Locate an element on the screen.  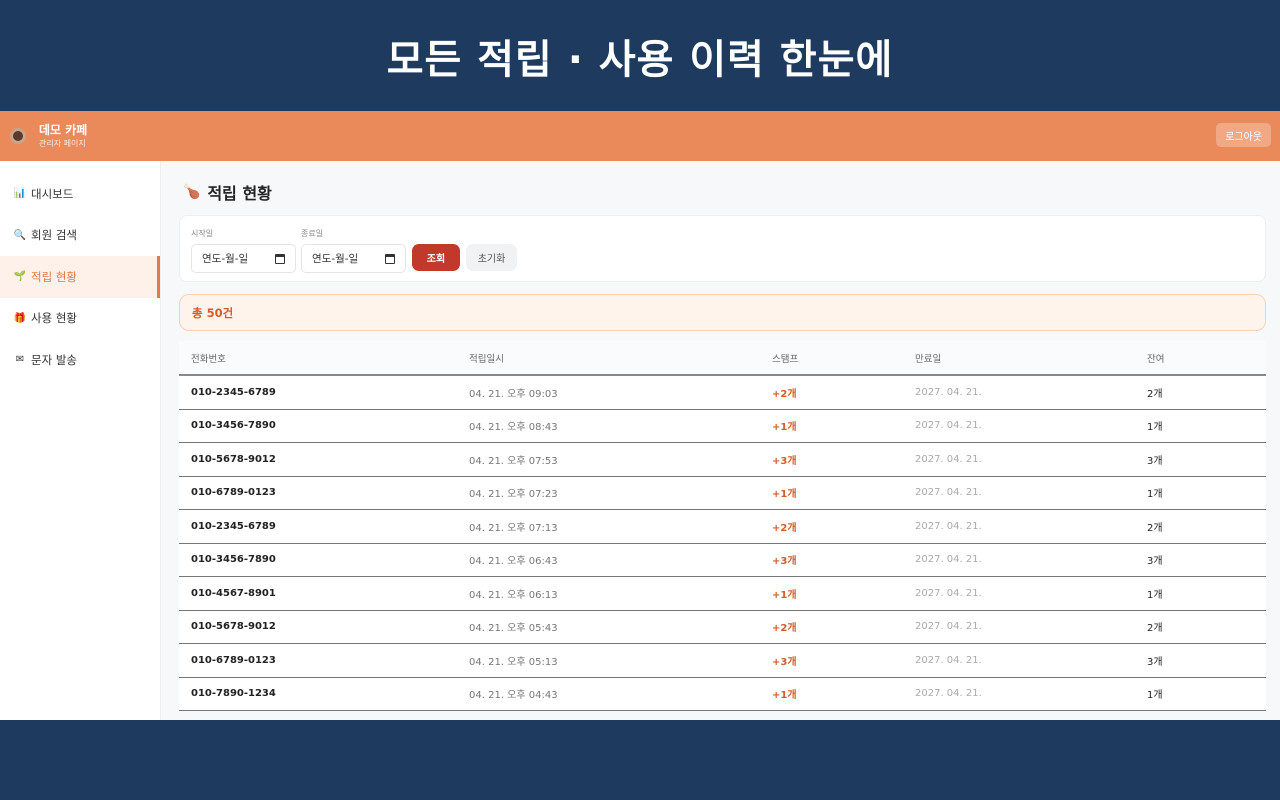
coffee-logo-icon is located at coordinates (18, 136).